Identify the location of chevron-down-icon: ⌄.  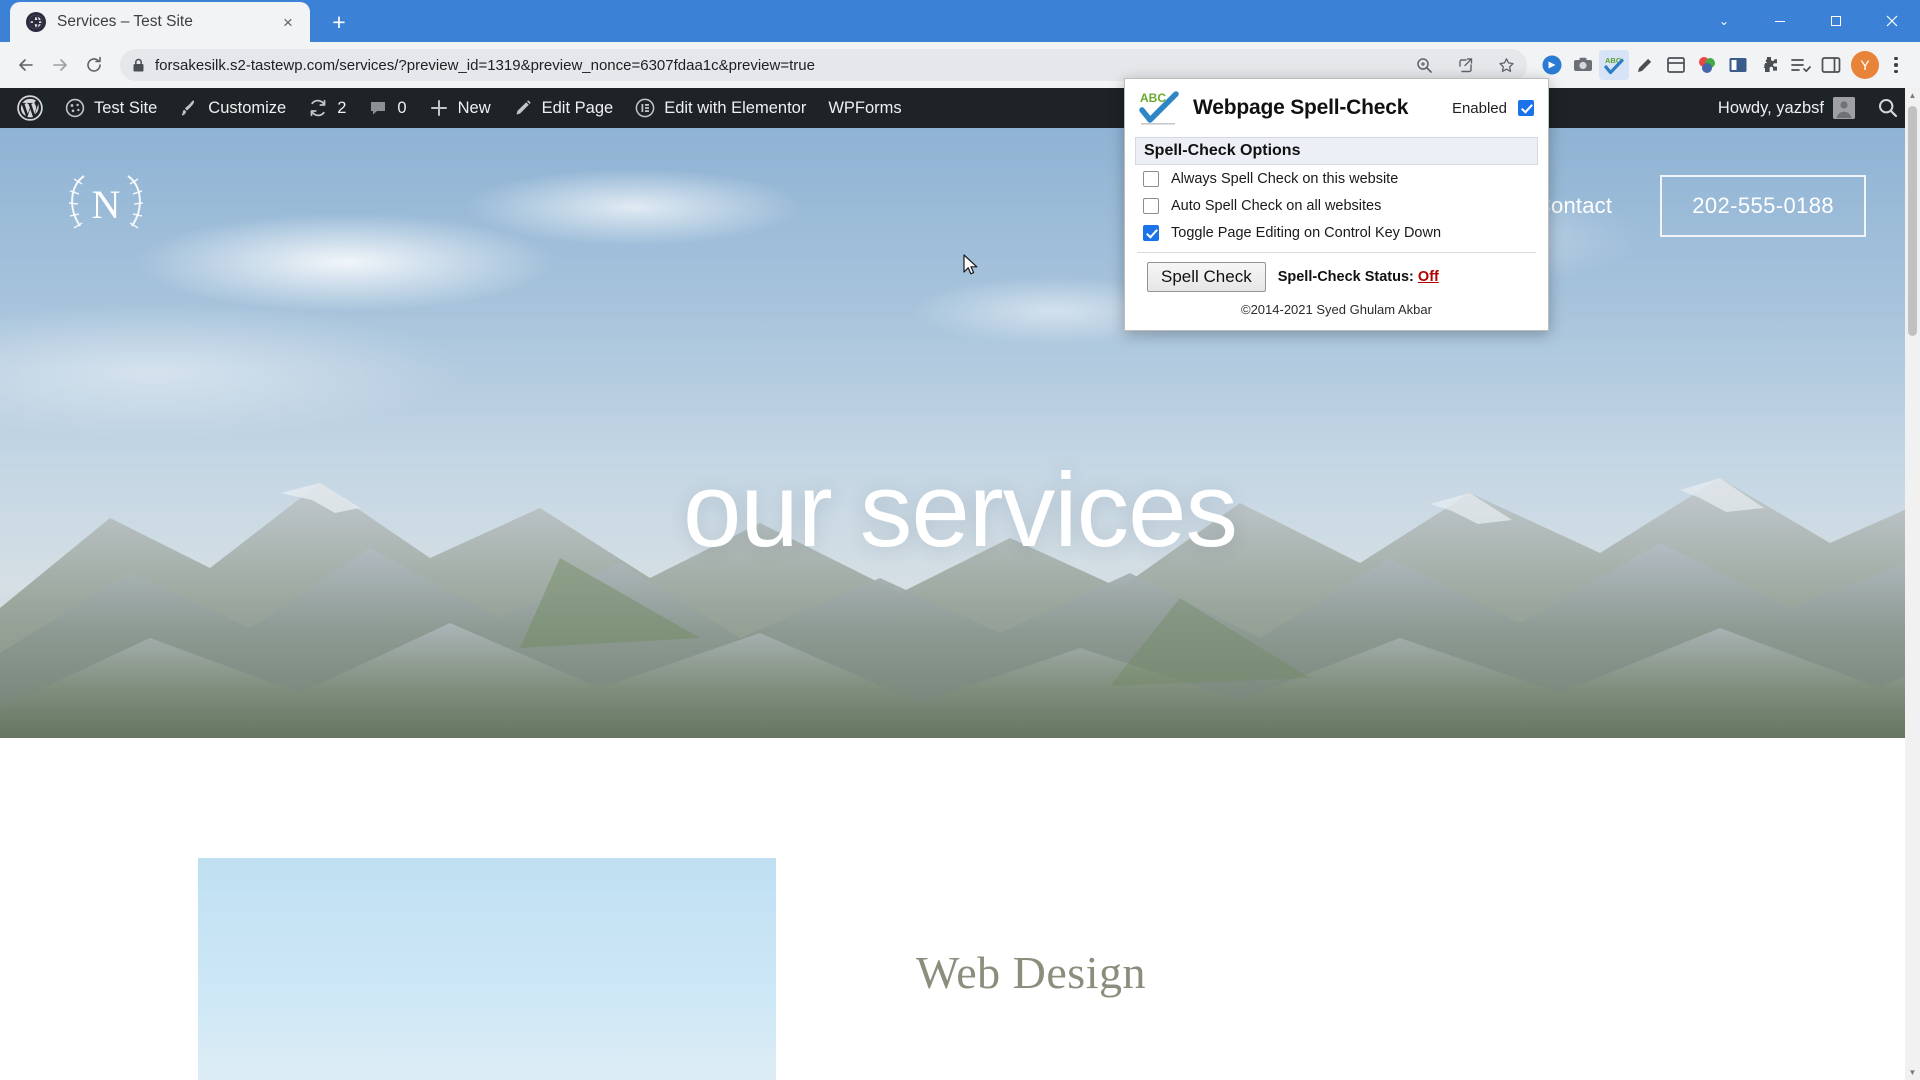
(1724, 21).